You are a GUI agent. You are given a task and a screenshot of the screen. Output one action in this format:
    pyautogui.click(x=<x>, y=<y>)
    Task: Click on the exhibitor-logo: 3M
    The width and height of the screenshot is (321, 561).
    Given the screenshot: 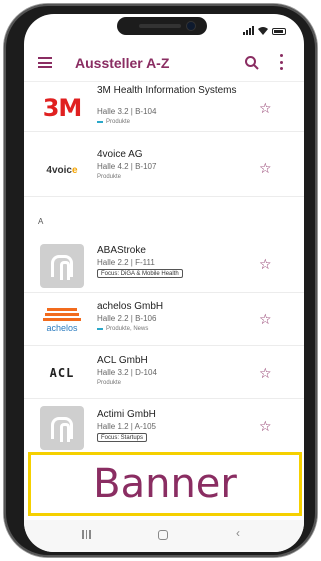 What is the action you would take?
    pyautogui.click(x=62, y=108)
    